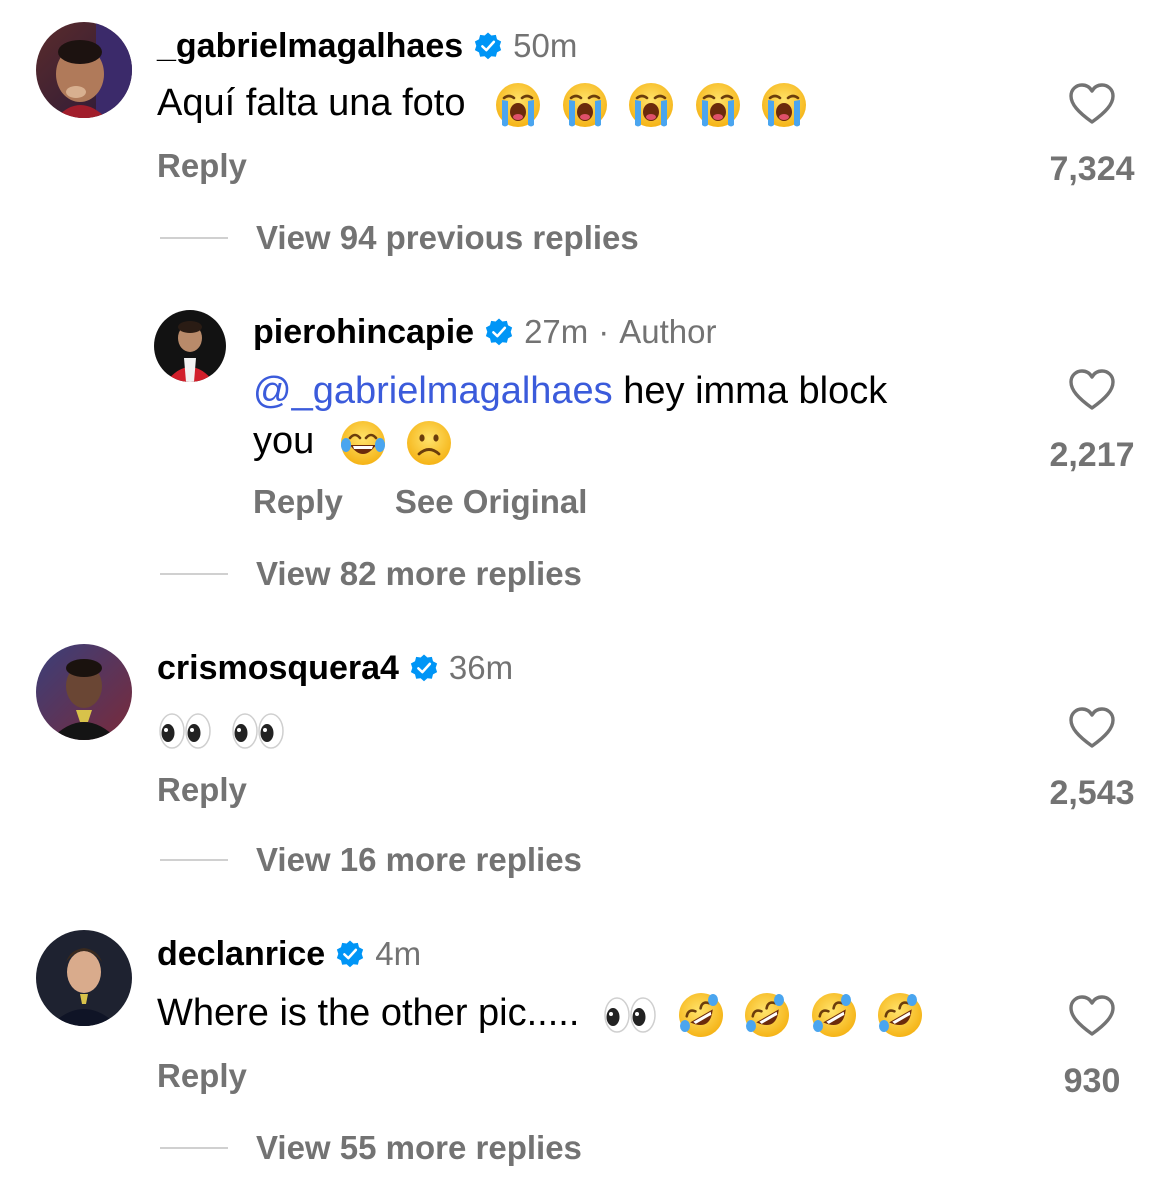  Describe the element at coordinates (419, 859) in the screenshot. I see `view-replies-label: View 16 more replies` at that location.